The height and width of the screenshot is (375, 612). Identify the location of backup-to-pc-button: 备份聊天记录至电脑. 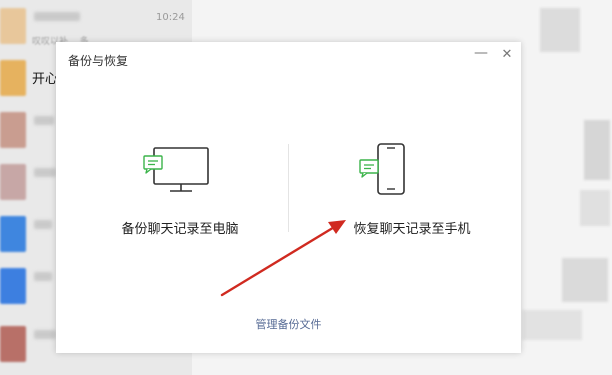
(180, 192).